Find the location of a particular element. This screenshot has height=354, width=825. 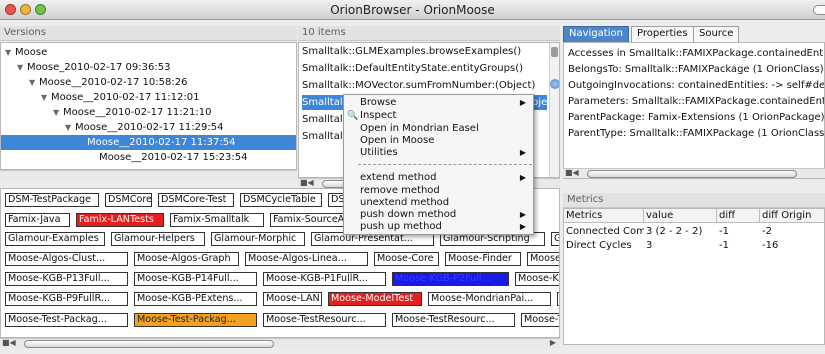

tree-node: ▼ Moose__2010-02-17 11:21:10 is located at coordinates (132, 112).